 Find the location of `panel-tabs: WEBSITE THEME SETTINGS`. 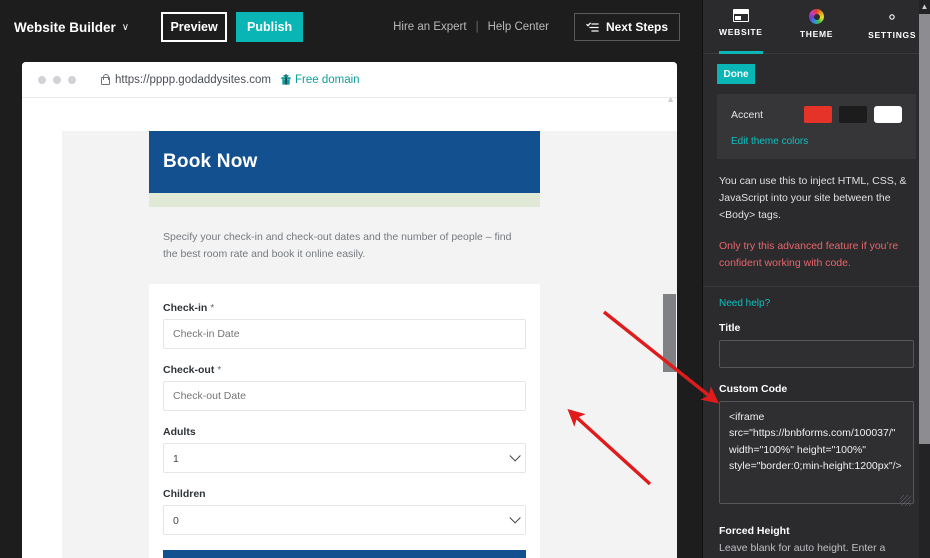

panel-tabs: WEBSITE THEME SETTINGS is located at coordinates (816, 27).